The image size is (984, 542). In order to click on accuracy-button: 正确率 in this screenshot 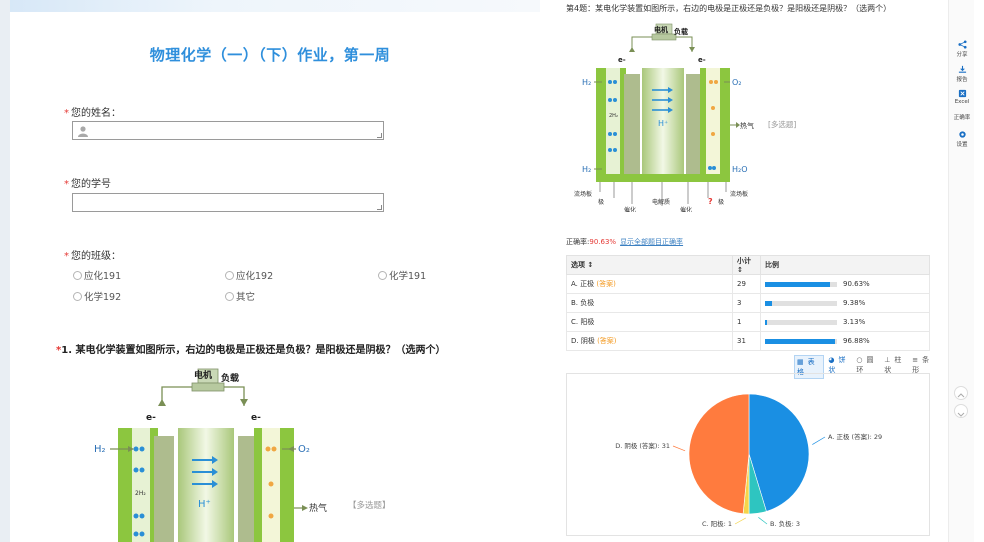, I will do `click(962, 117)`.